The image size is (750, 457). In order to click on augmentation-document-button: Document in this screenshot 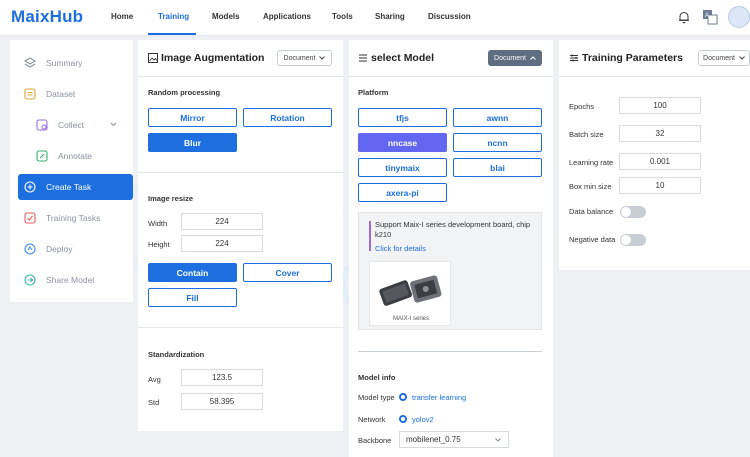, I will do `click(304, 58)`.